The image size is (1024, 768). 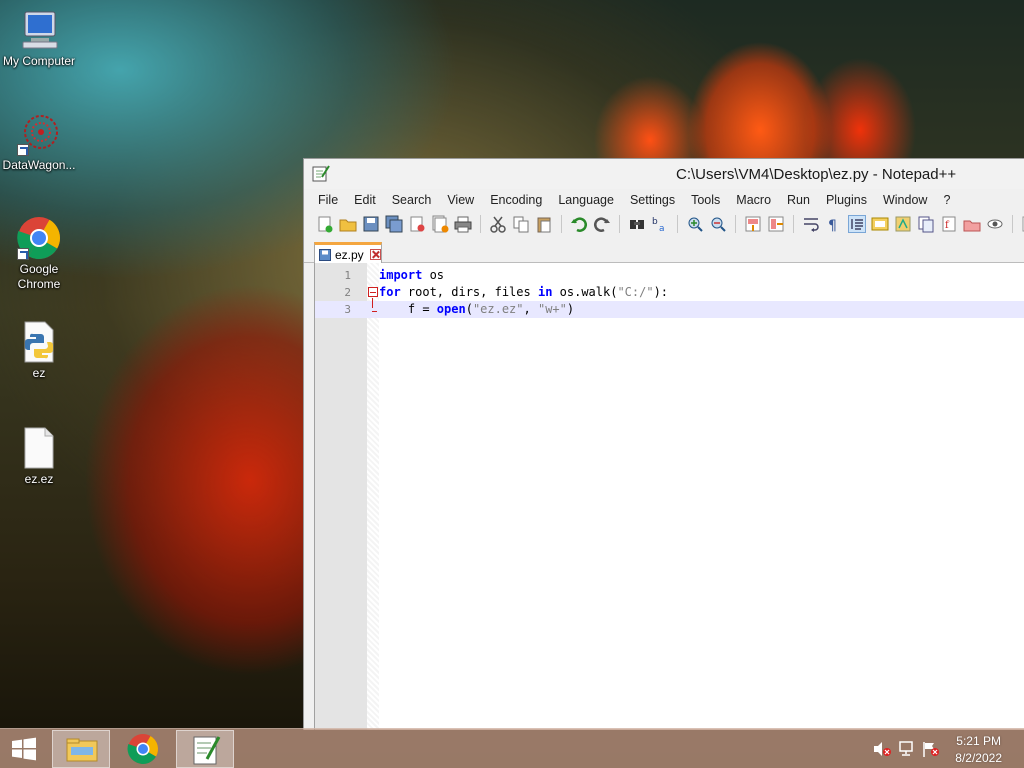 What do you see at coordinates (375, 254) in the screenshot?
I see `tab-close-icon` at bounding box center [375, 254].